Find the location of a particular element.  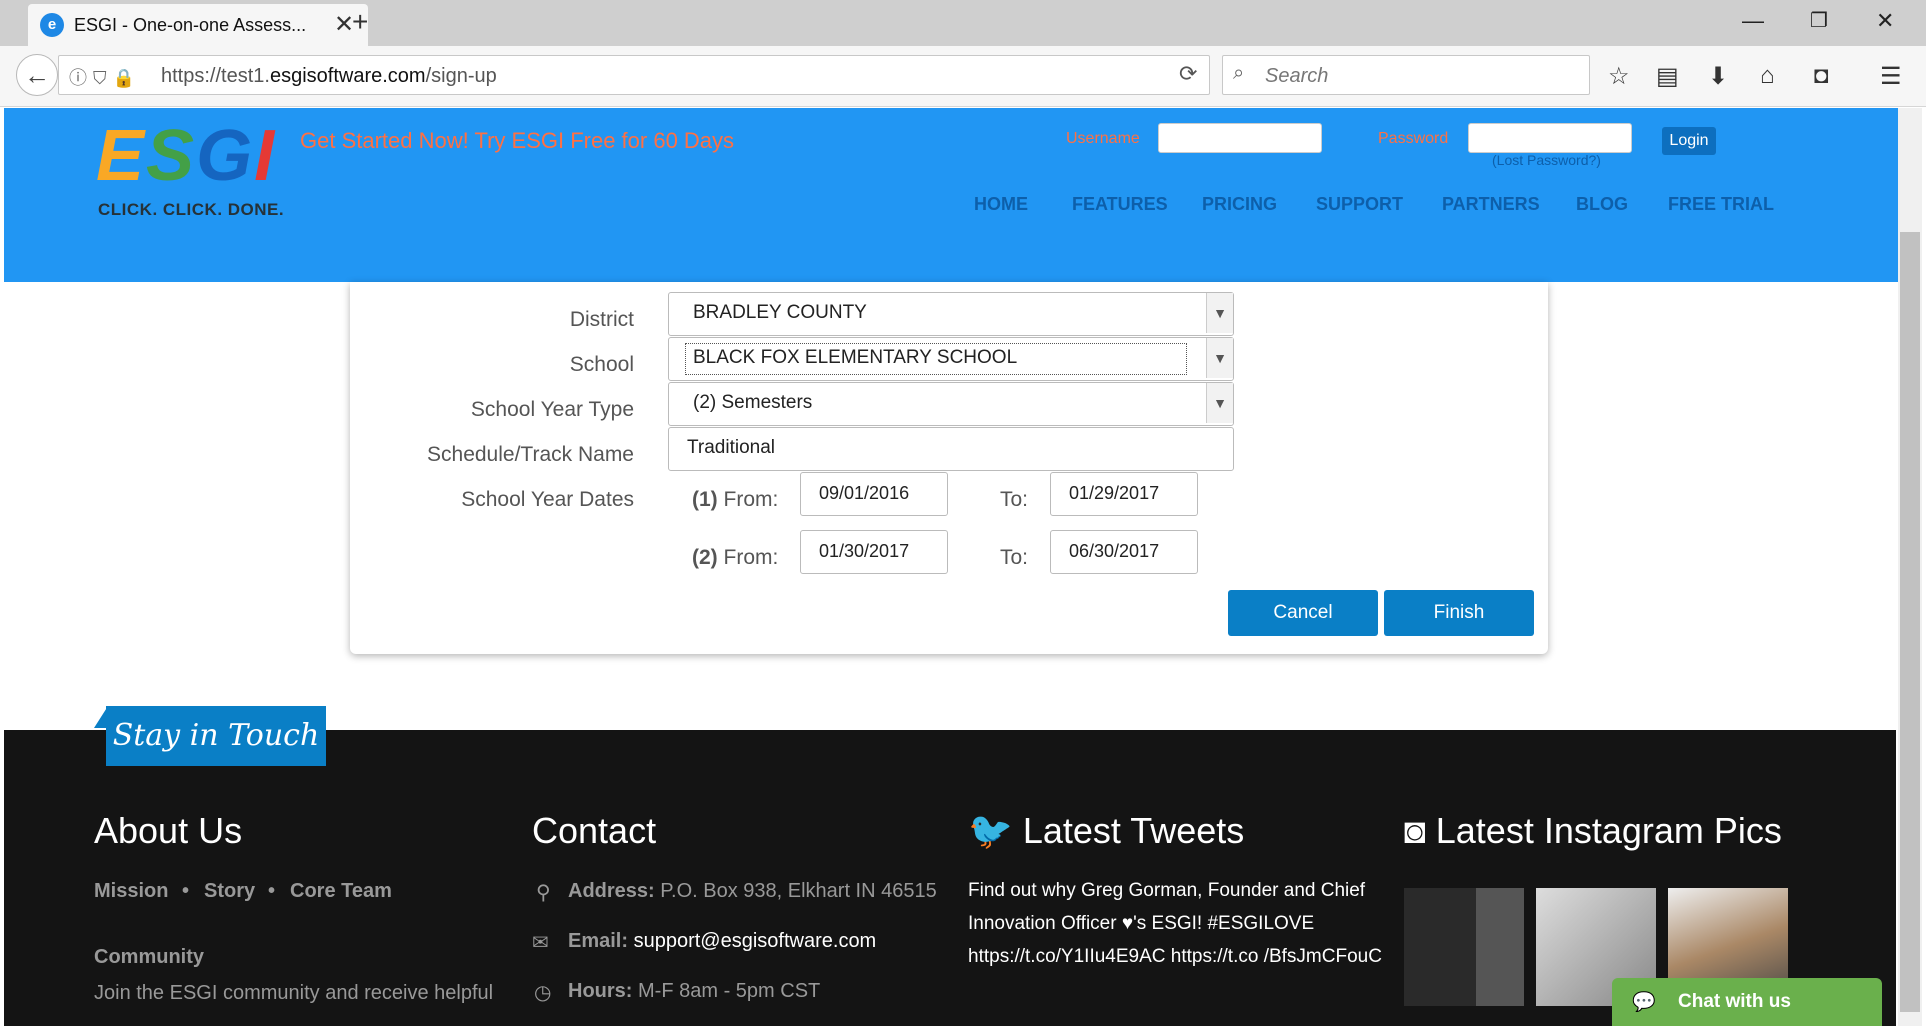

track-name-label: Schedule/Track Name is located at coordinates (530, 454).